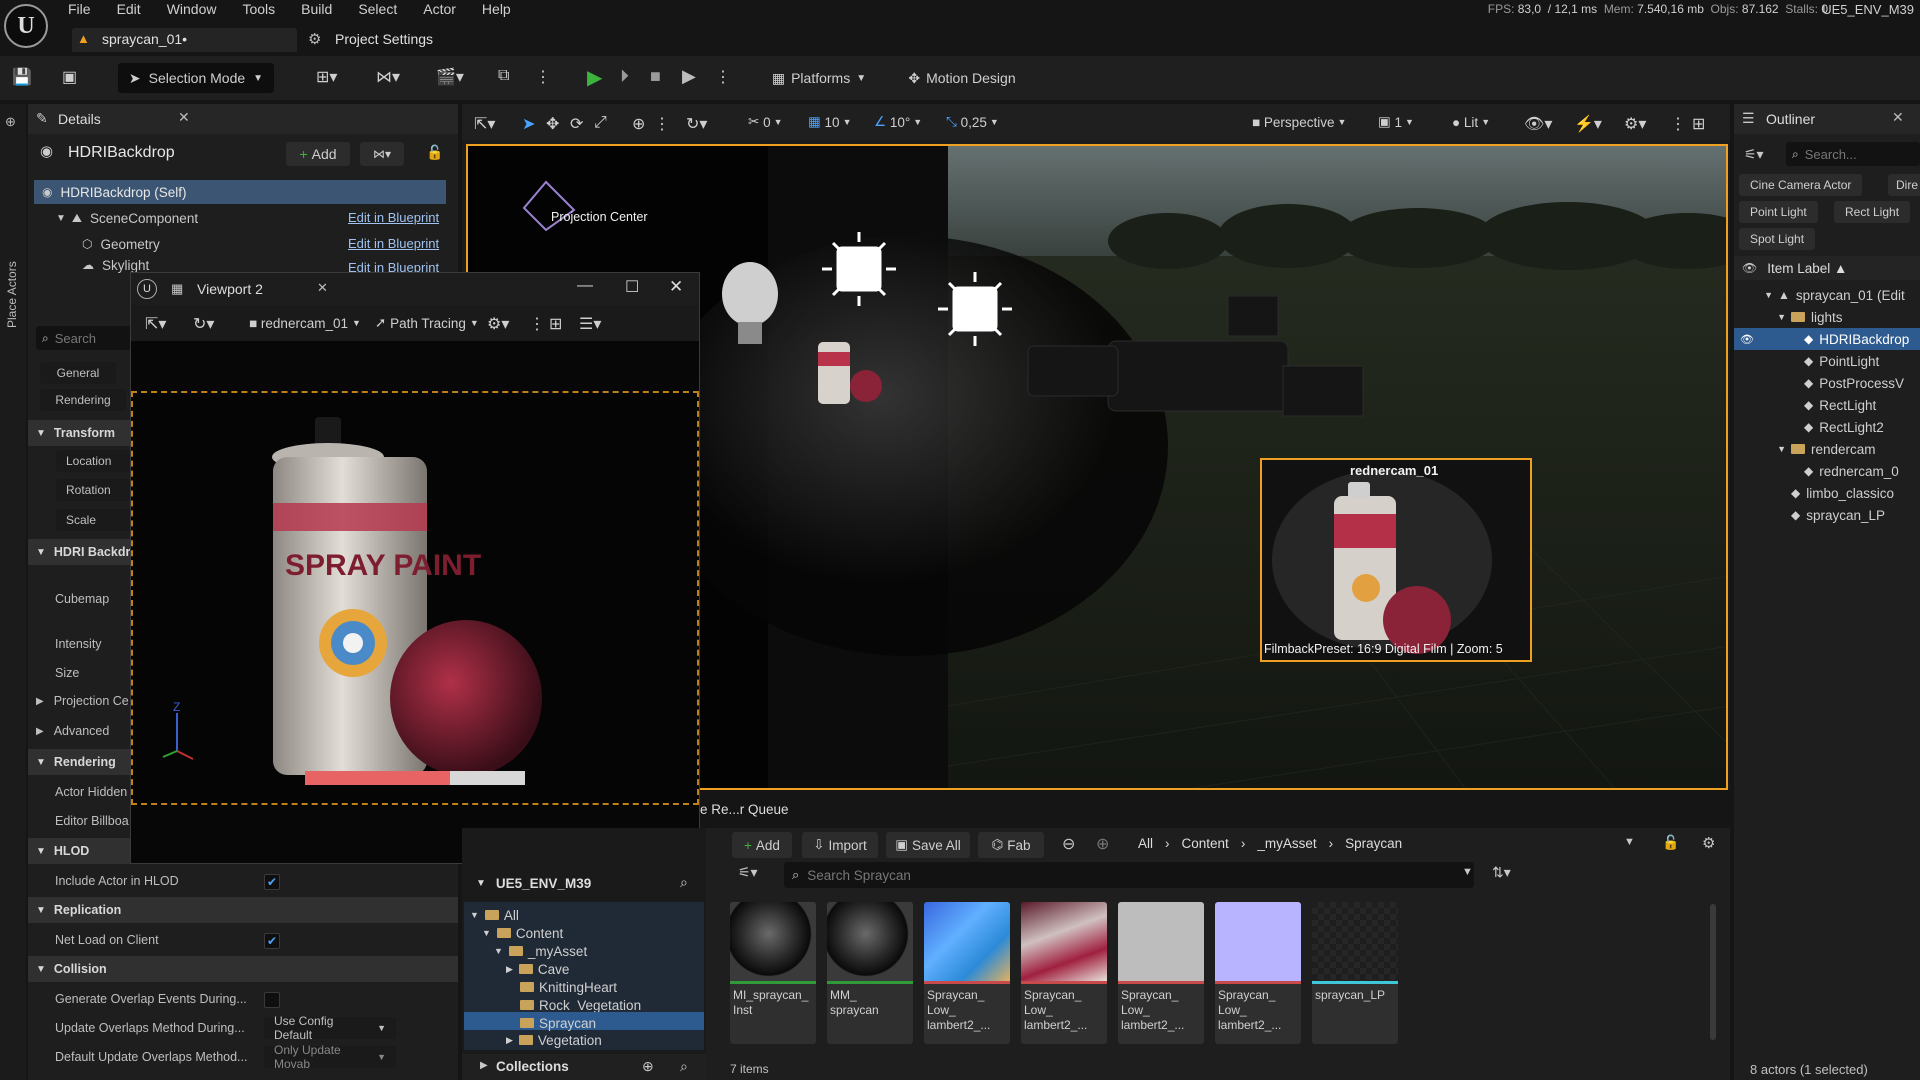 The image size is (1920, 1080). I want to click on chip-rect-light: Rect Light, so click(1872, 212).